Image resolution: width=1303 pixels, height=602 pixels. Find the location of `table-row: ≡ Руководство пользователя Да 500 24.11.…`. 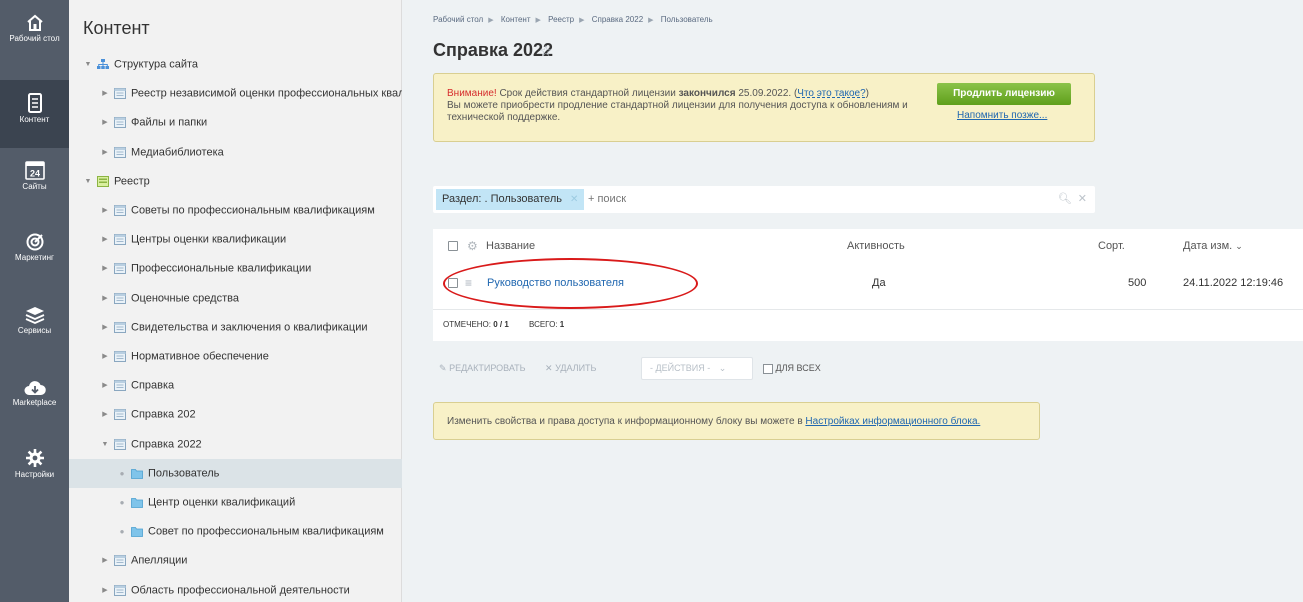

table-row: ≡ Руководство пользователя Да 500 24.11.… is located at coordinates (868, 283).